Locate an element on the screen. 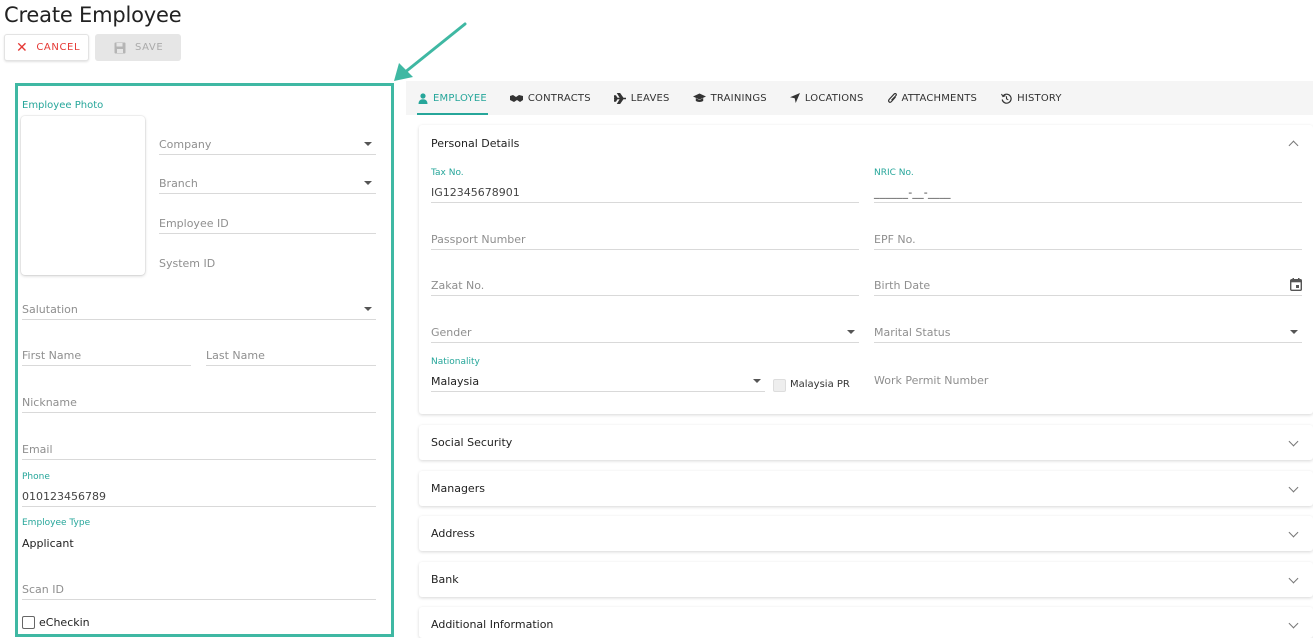 This screenshot has width=1313, height=638. tab-contracts: CONTRACTS is located at coordinates (550, 98).